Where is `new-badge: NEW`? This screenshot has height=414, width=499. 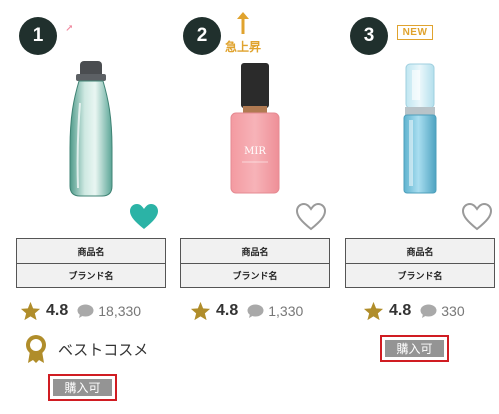
new-badge: NEW is located at coordinates (415, 32).